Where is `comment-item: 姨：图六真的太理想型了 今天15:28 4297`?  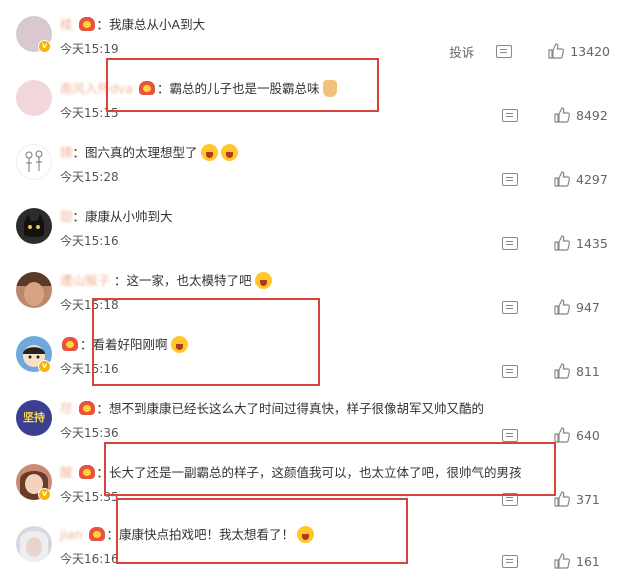 comment-item: 姨：图六真的太理想型了 今天15:28 4297 is located at coordinates (312, 166).